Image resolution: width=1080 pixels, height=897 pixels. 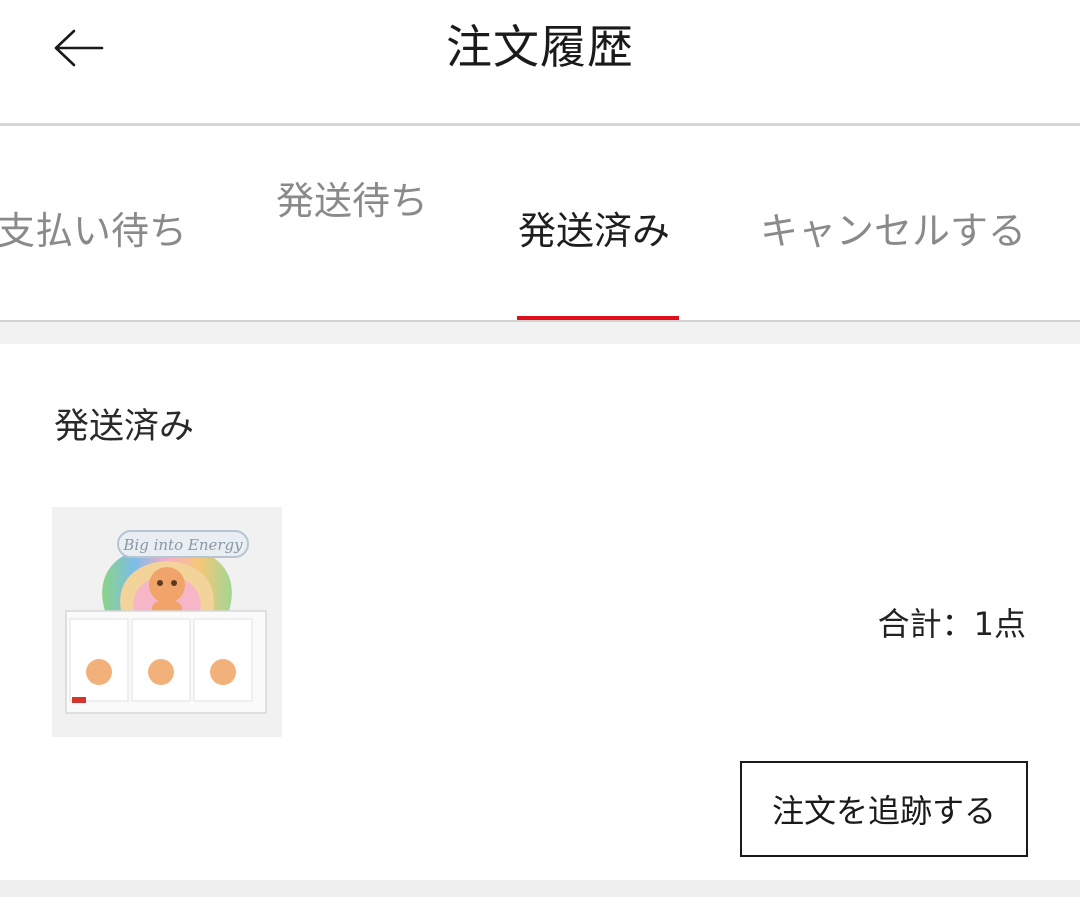 I want to click on tab-shipped: 発送済み, so click(x=594, y=231).